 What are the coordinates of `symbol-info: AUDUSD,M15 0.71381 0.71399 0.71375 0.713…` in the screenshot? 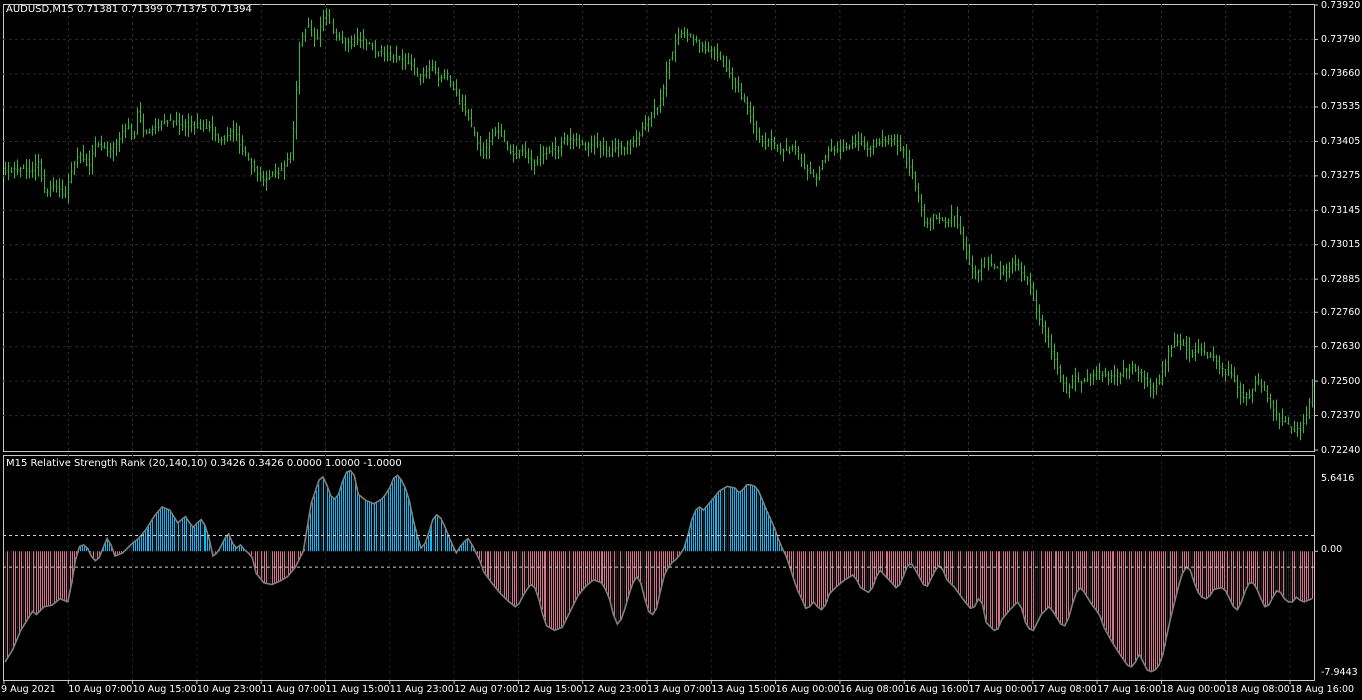 It's located at (129, 9).